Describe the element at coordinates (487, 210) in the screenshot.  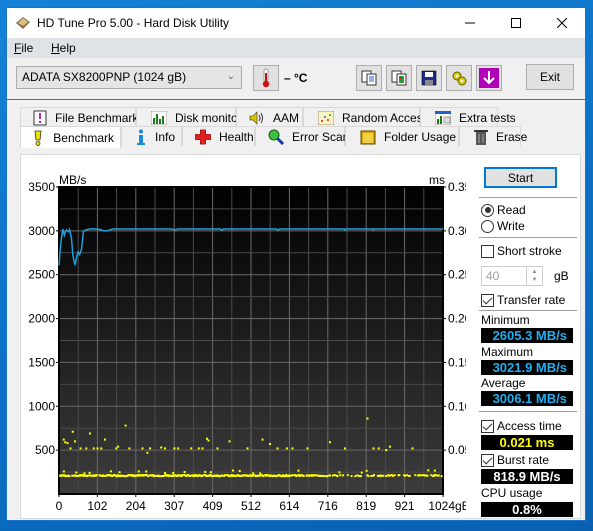
I see `radio-read-indicator` at that location.